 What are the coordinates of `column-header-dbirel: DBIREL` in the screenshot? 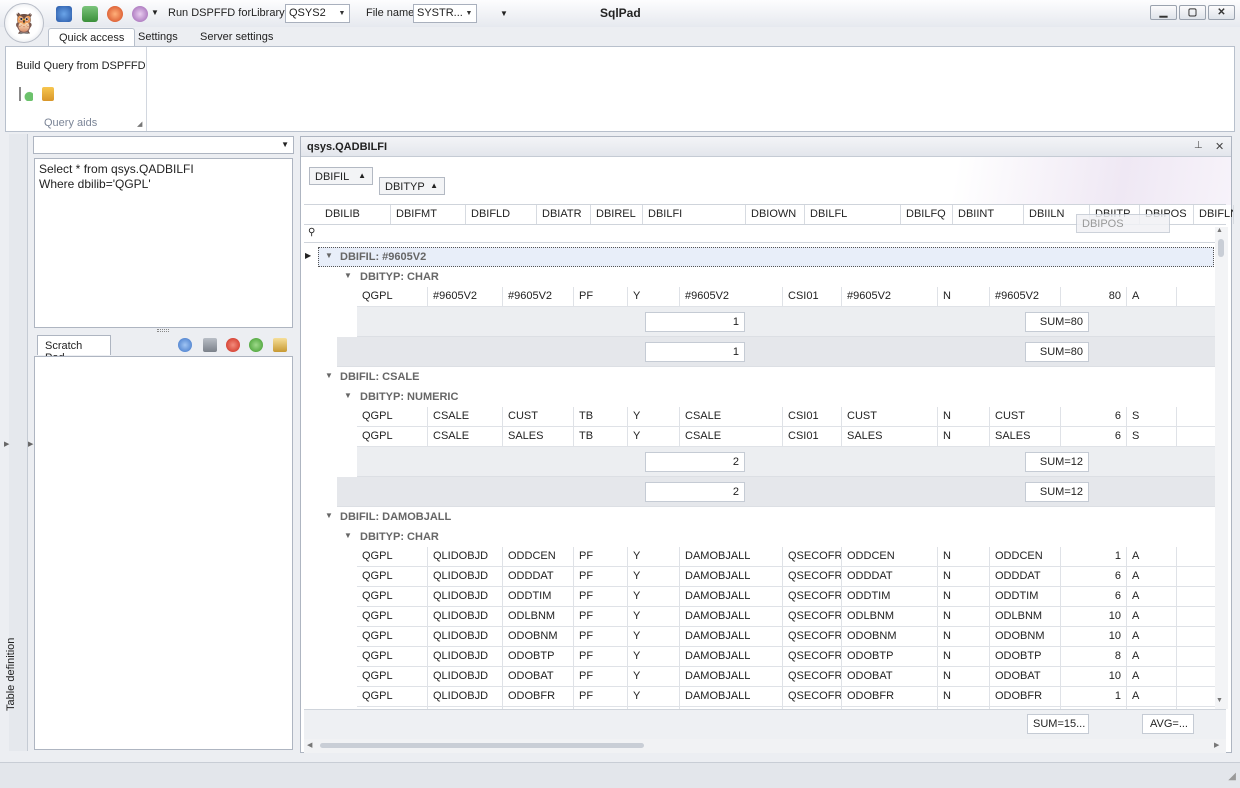 It's located at (617, 214).